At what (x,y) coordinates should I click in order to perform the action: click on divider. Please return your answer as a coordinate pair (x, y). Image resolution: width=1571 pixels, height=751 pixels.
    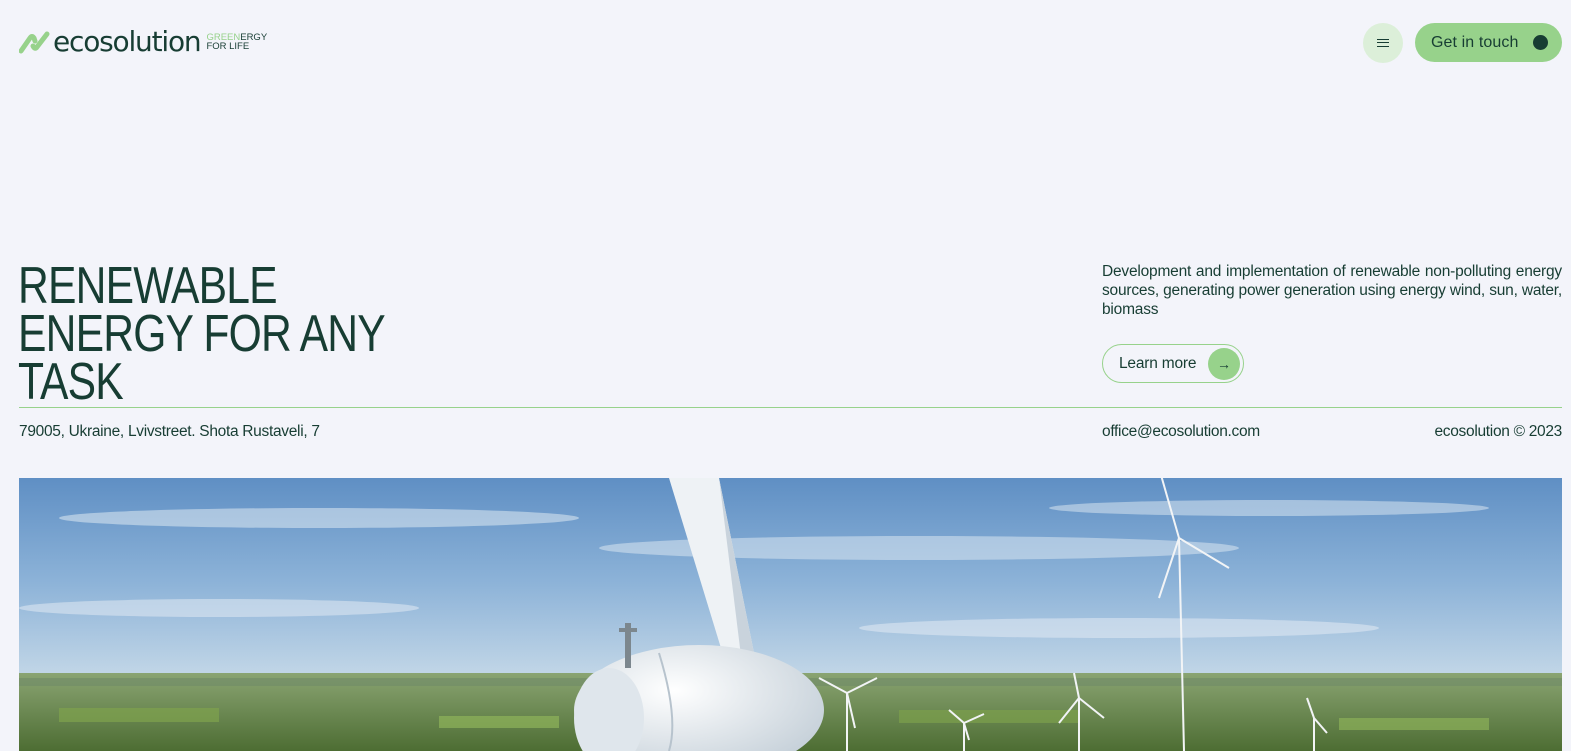
    Looking at the image, I should click on (790, 407).